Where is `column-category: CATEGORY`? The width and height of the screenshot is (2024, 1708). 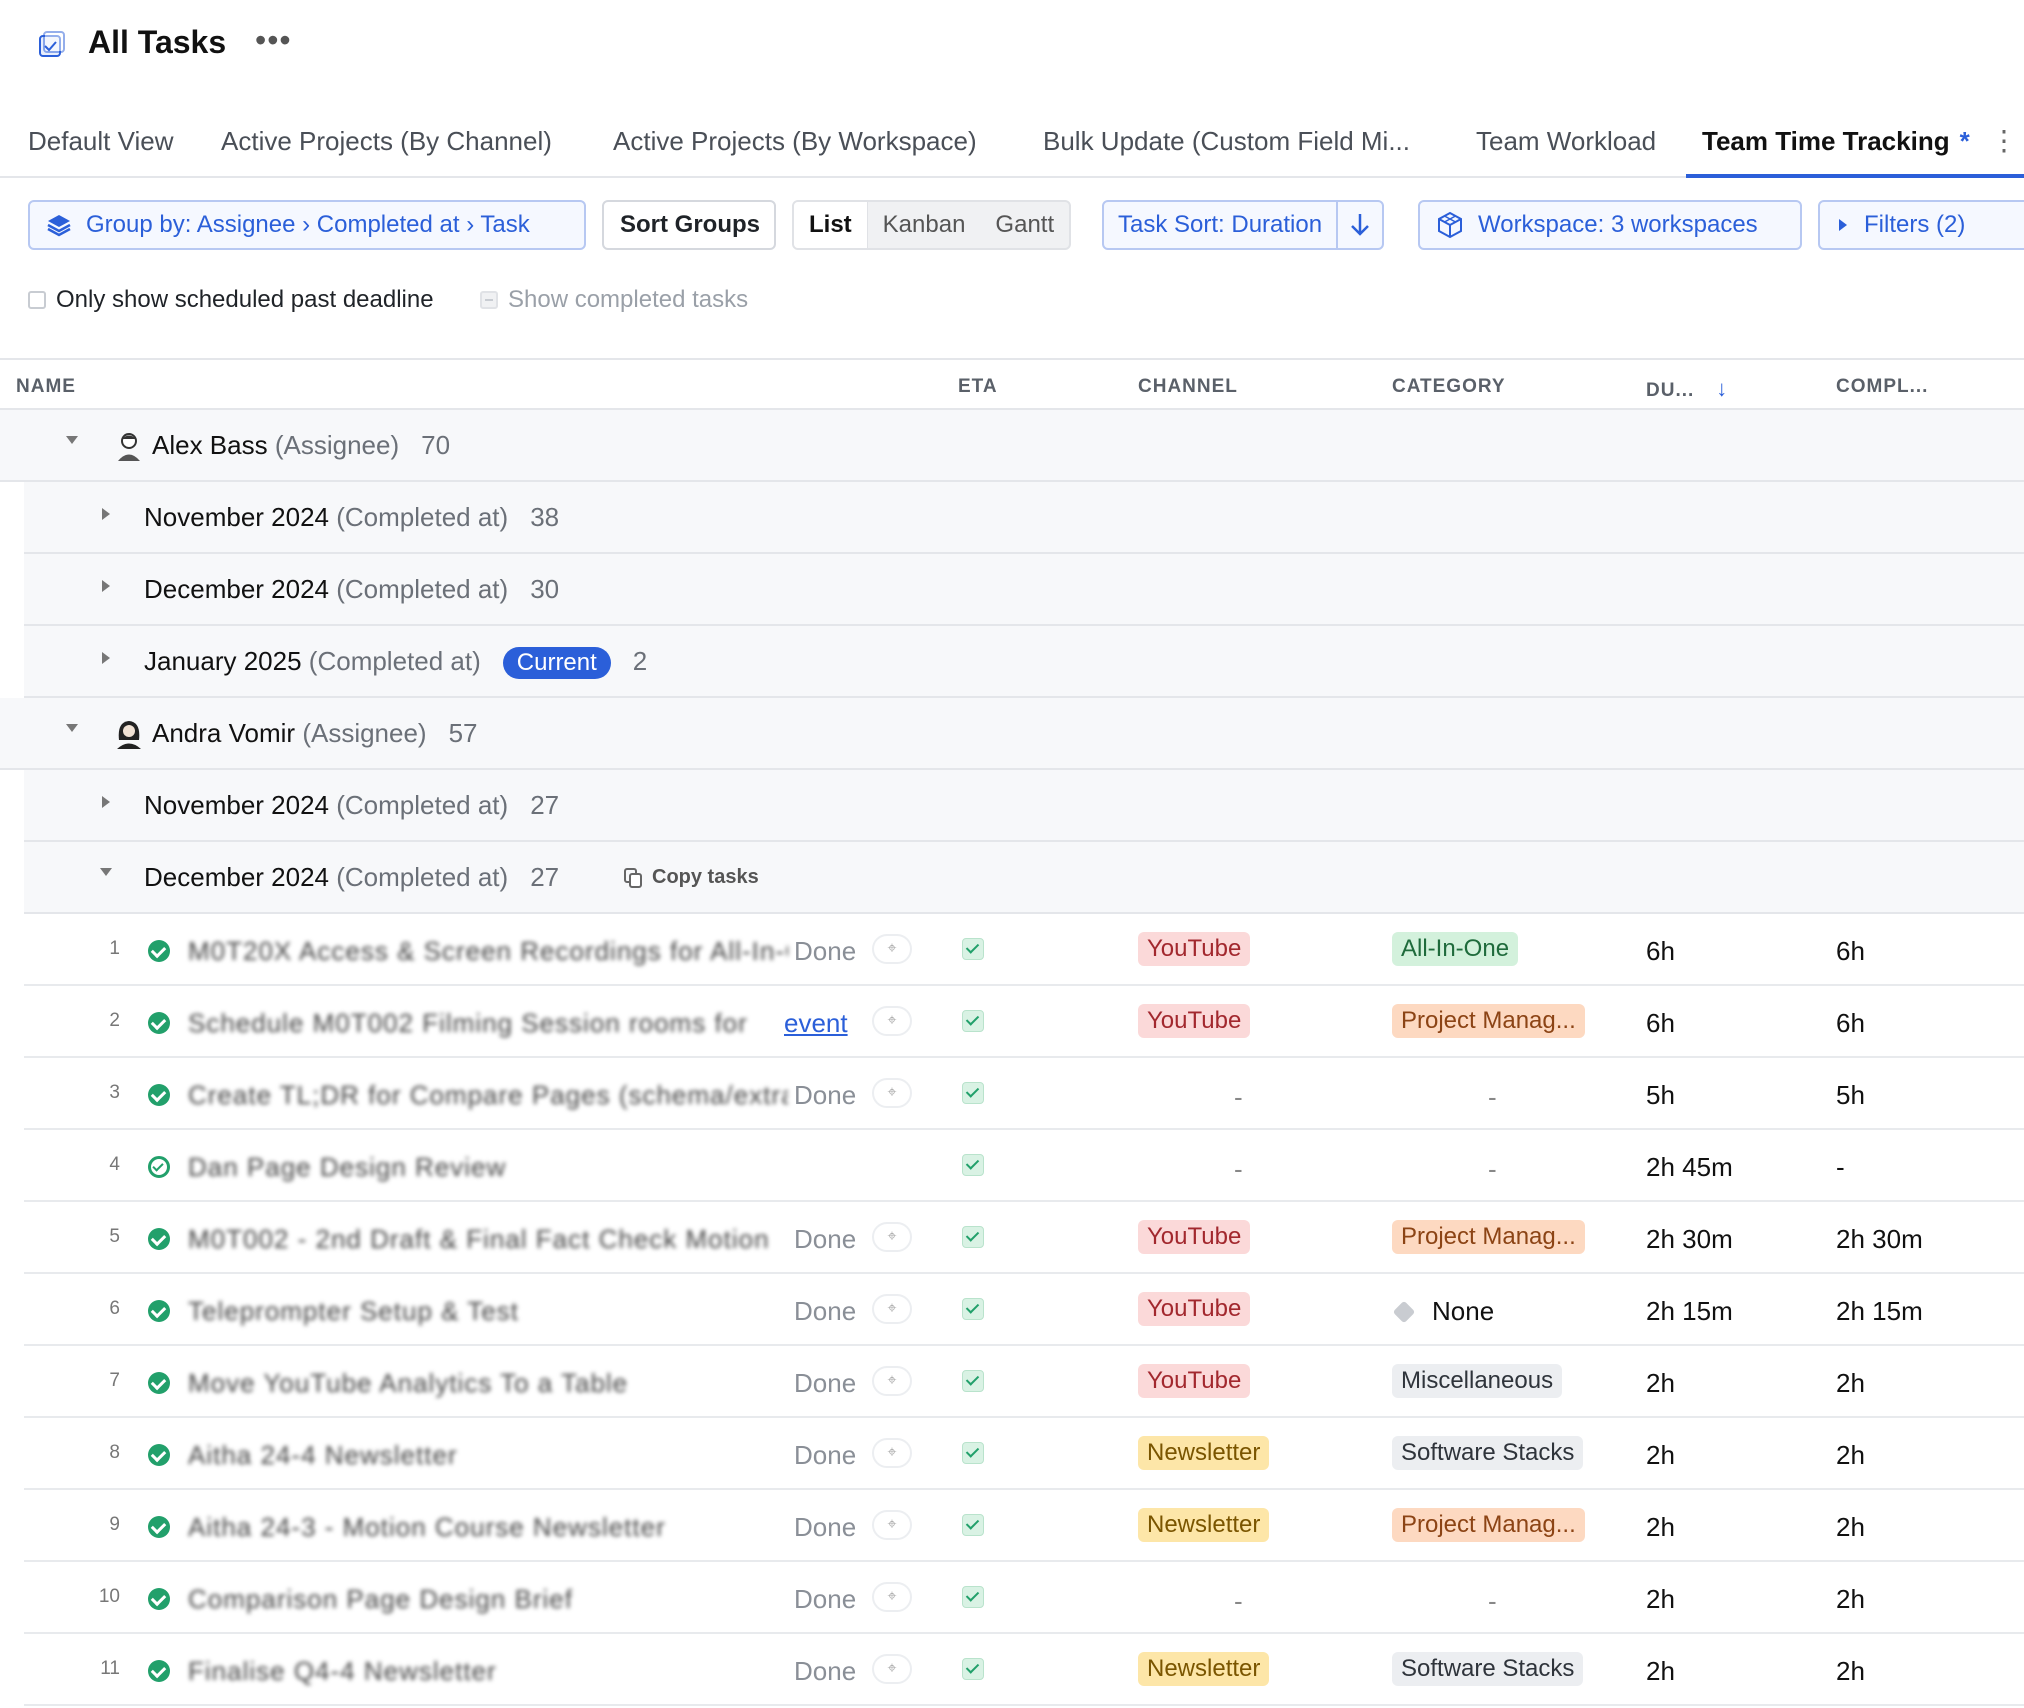
column-category: CATEGORY is located at coordinates (1449, 387).